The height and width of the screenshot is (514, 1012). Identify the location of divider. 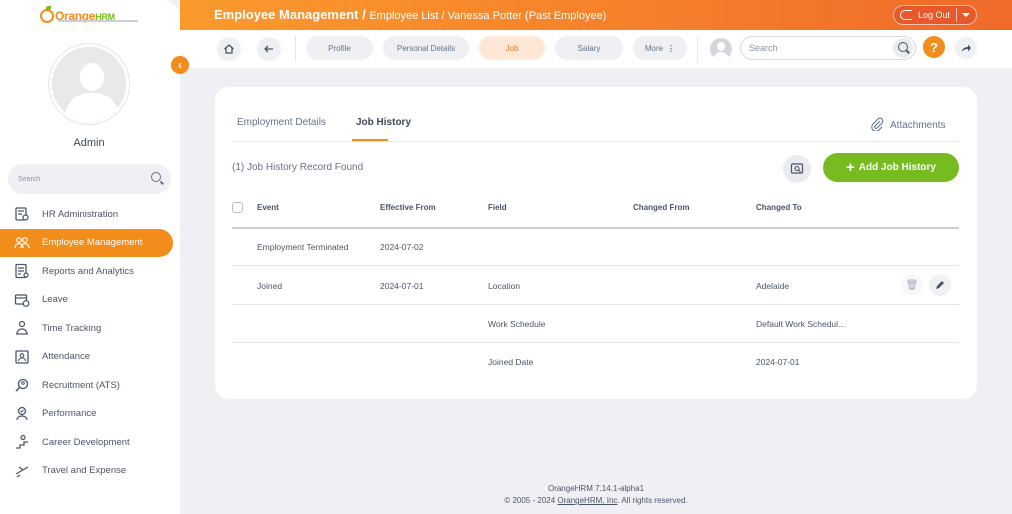
(595, 141).